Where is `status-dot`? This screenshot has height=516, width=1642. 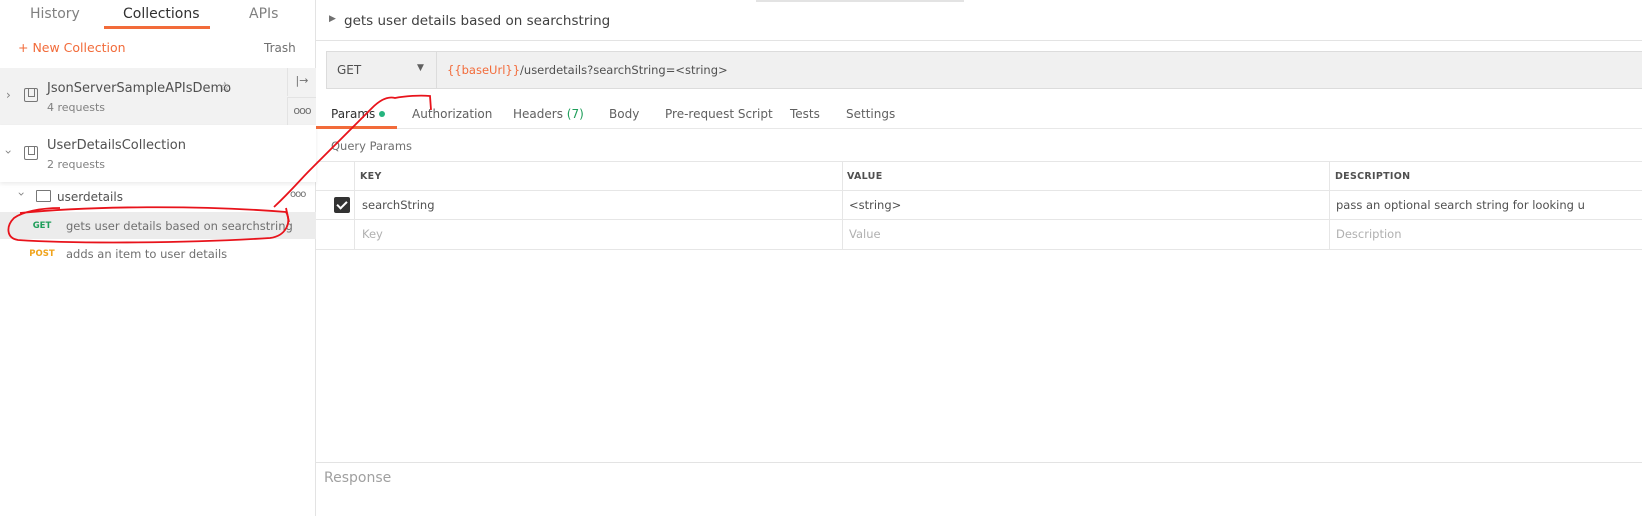
status-dot is located at coordinates (382, 114).